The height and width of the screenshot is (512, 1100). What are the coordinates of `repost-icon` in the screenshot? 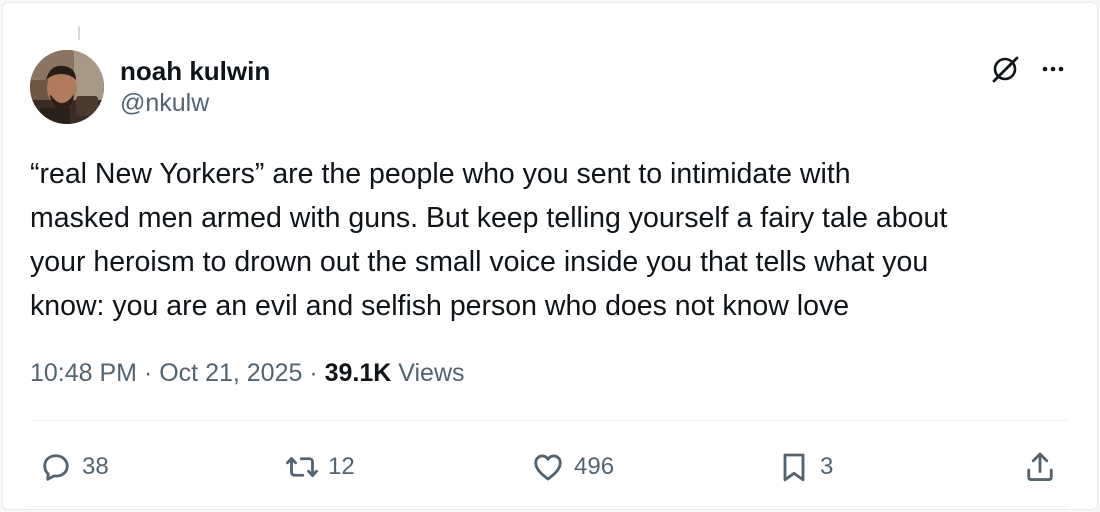 It's located at (302, 467).